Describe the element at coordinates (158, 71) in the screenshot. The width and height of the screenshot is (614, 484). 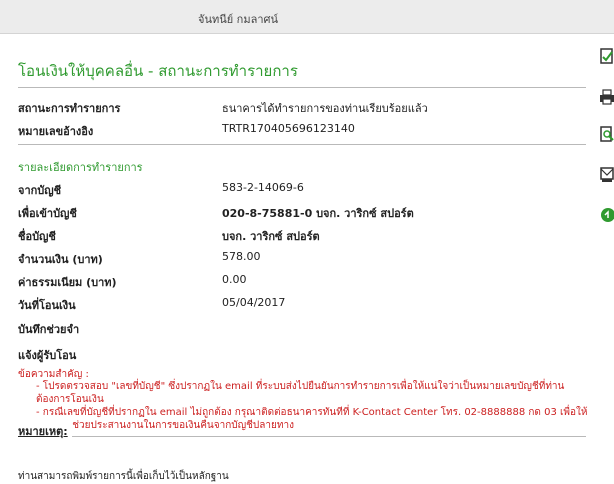
I see `page-title: โอนเงินให้บุคคลอื่น - สถานะการทำรายการ` at that location.